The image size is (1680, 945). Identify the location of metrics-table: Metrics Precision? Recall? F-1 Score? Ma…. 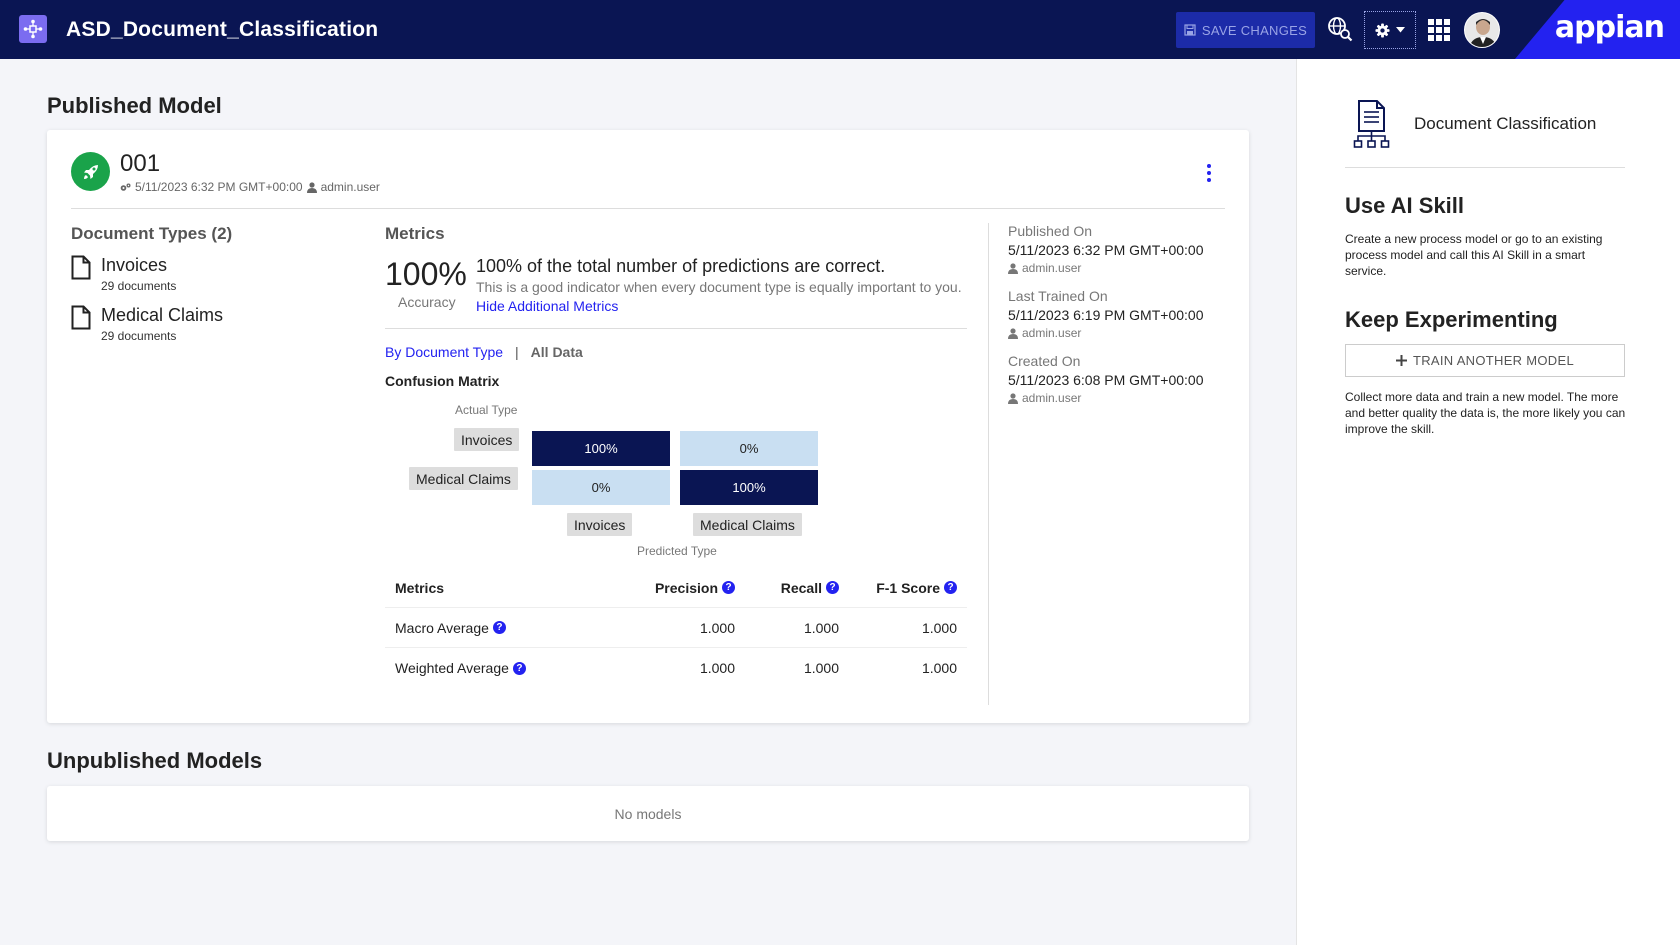
(676, 628).